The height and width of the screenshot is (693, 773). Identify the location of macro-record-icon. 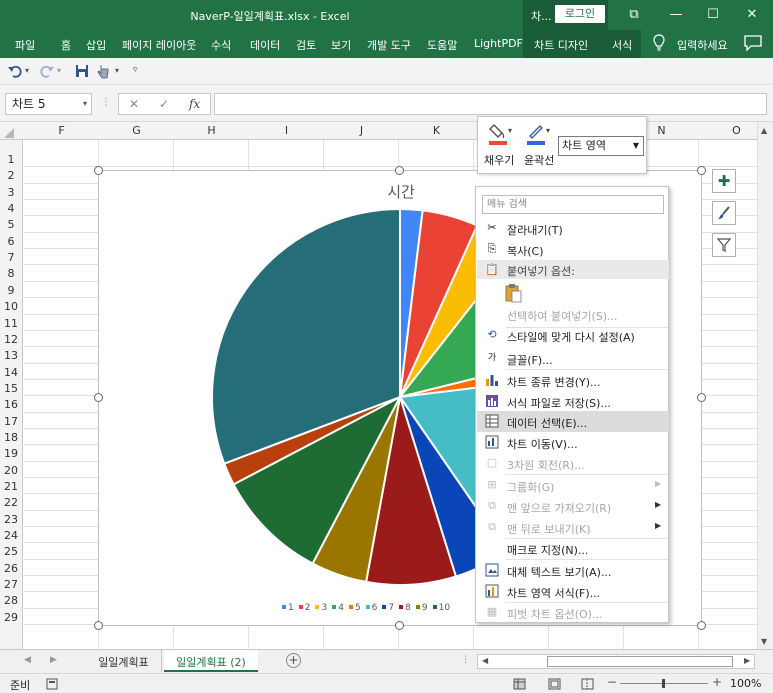
(52, 684).